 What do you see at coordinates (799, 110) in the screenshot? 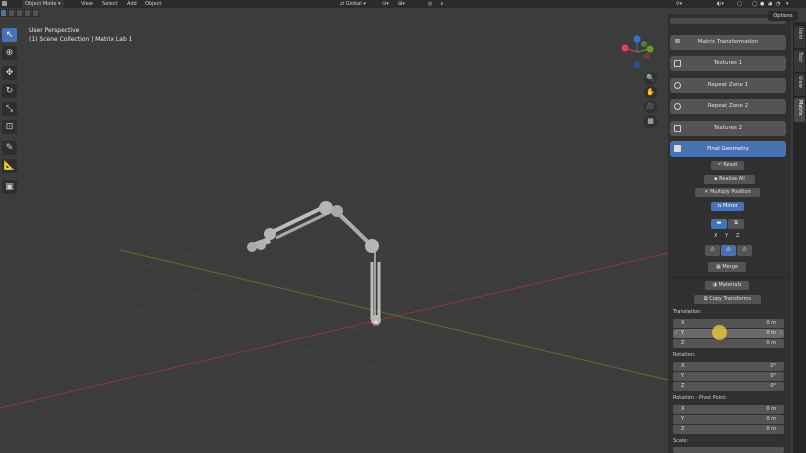
I see `tab-matrix: Matrix` at bounding box center [799, 110].